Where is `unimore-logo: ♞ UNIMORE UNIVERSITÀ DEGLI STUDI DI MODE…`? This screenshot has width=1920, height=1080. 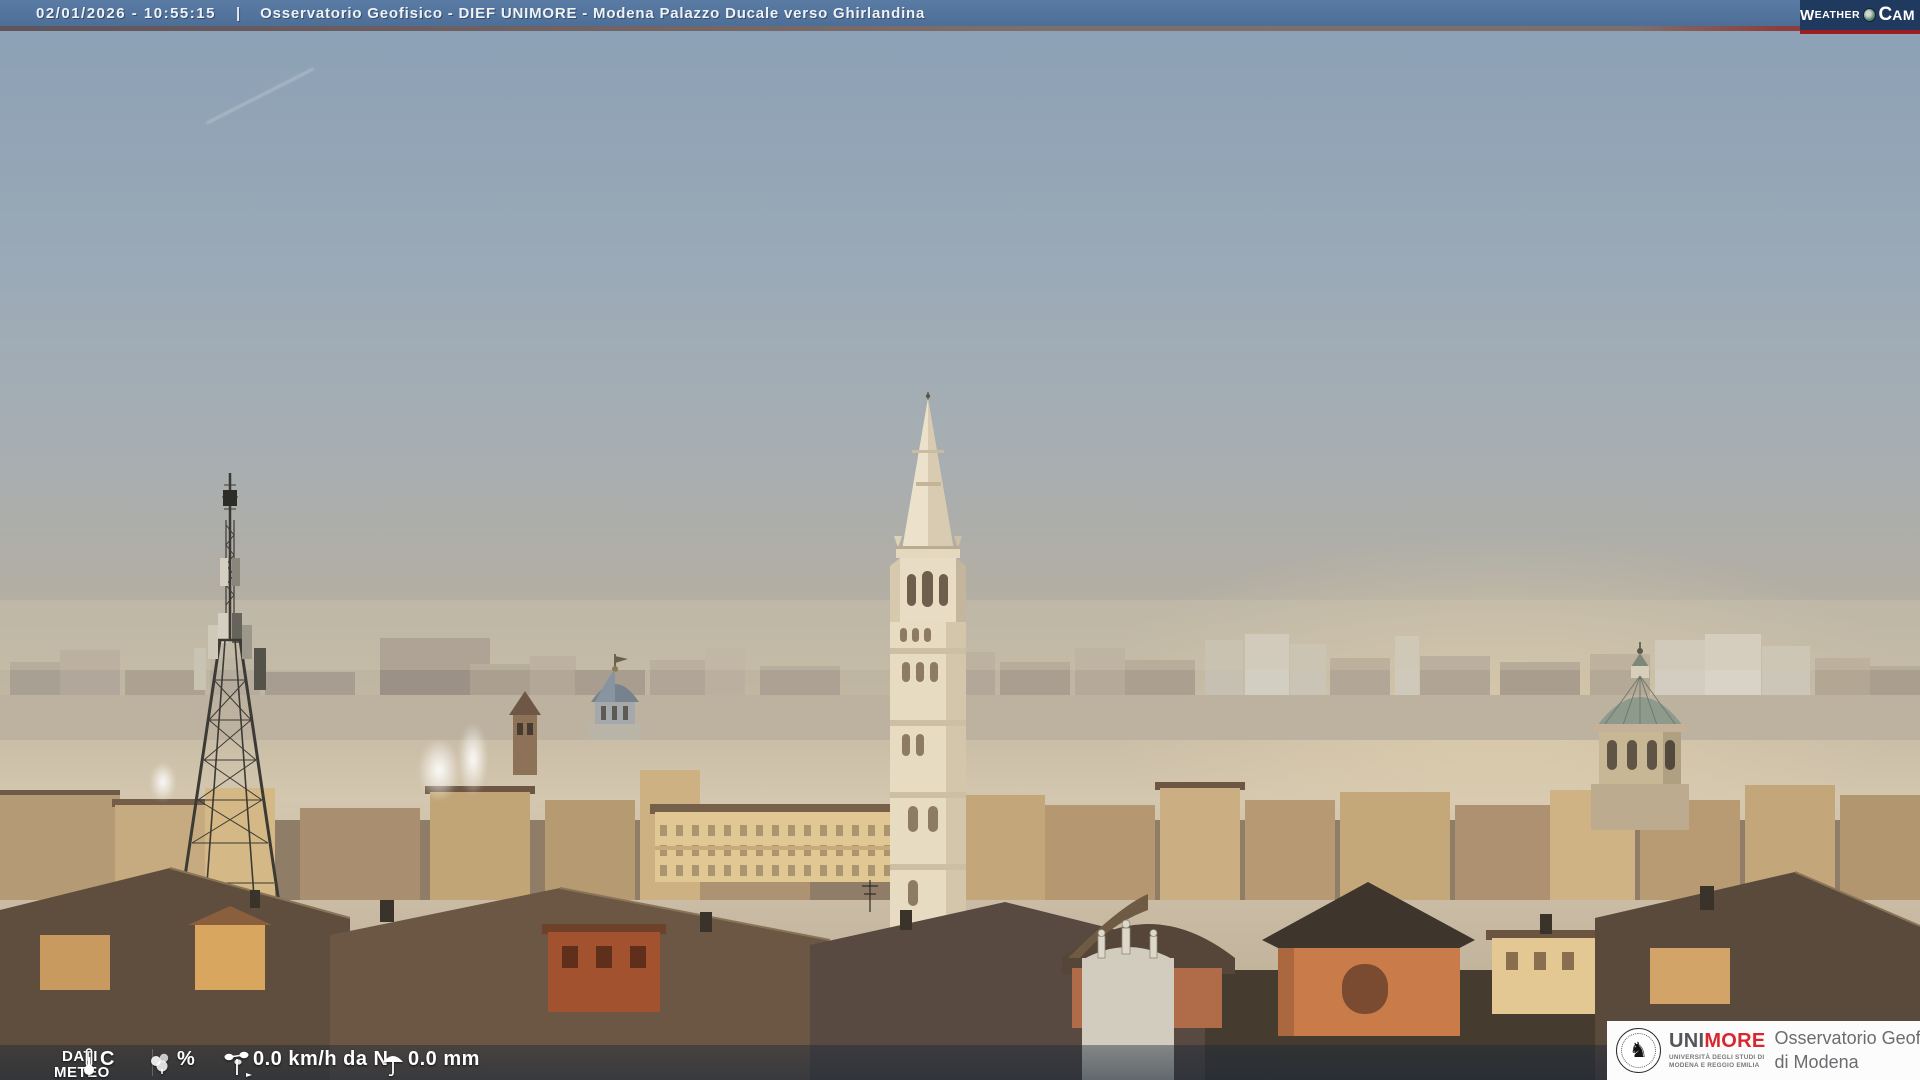
unimore-logo: ♞ UNIMORE UNIVERSITÀ DEGLI STUDI DI MODE… is located at coordinates (1763, 1050).